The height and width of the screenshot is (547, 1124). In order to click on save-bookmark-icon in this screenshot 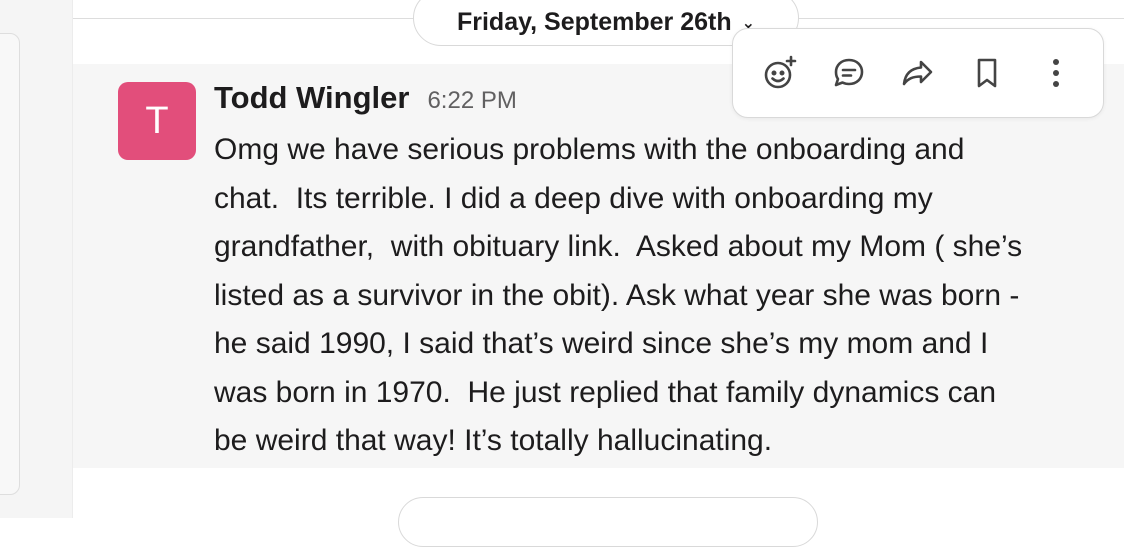, I will do `click(987, 73)`.